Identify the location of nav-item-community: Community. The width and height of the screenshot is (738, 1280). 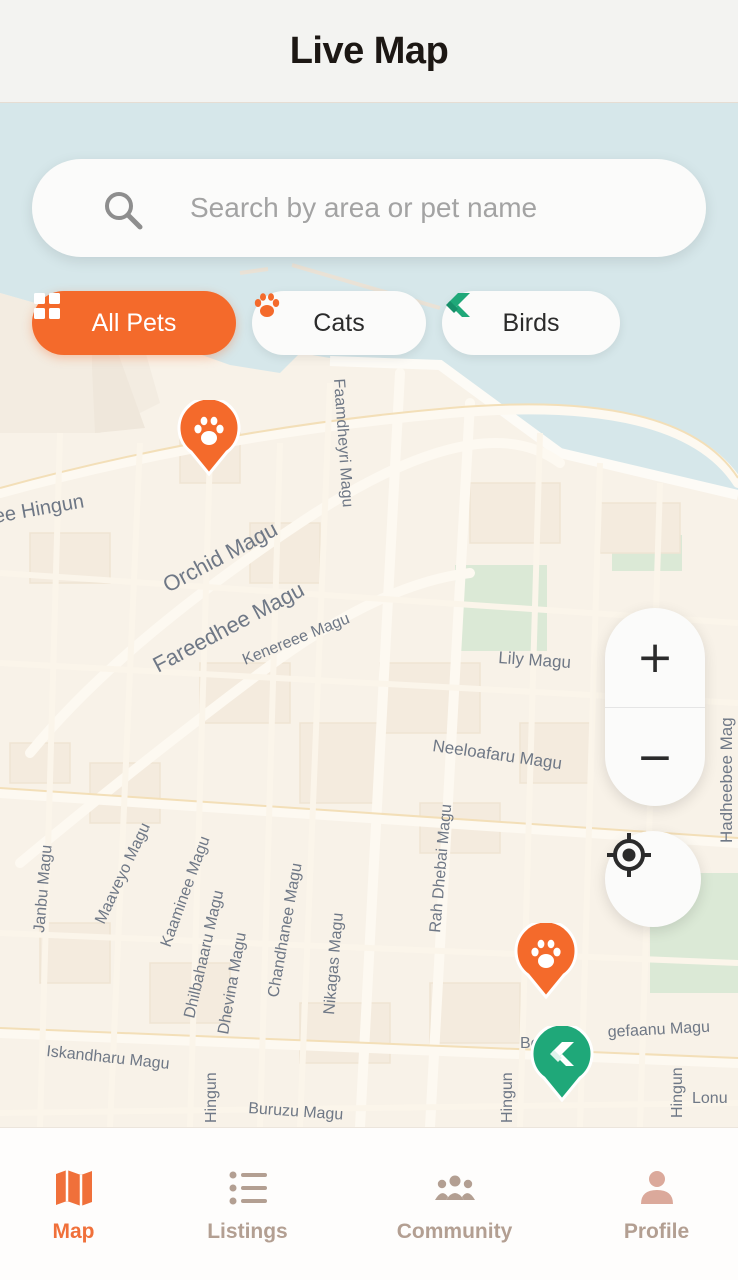
(454, 1204).